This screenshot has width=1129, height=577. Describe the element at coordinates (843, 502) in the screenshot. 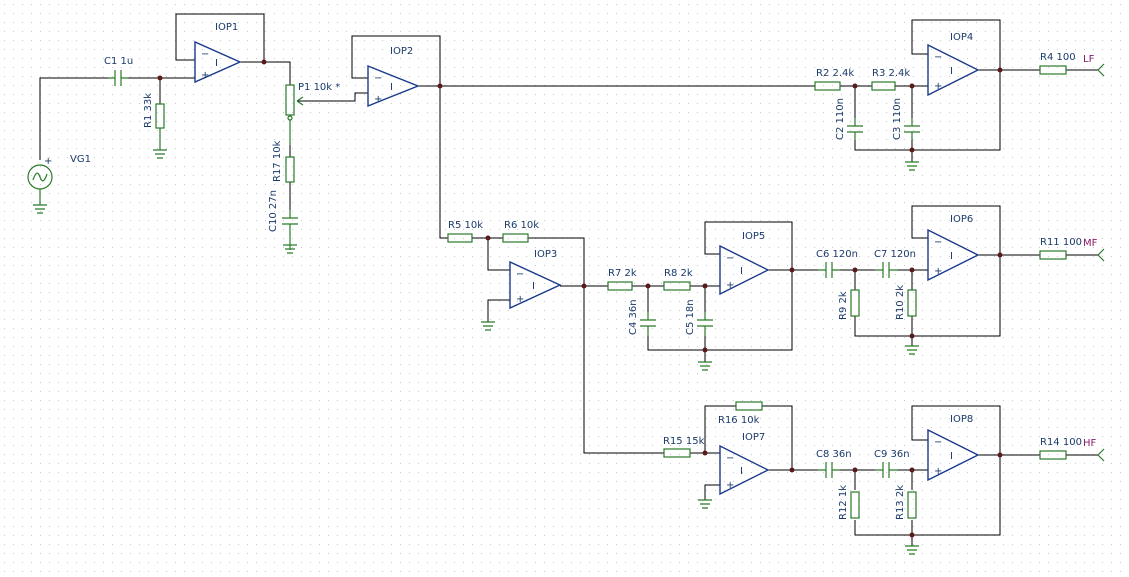

I see `svg-text: R12 1k` at that location.